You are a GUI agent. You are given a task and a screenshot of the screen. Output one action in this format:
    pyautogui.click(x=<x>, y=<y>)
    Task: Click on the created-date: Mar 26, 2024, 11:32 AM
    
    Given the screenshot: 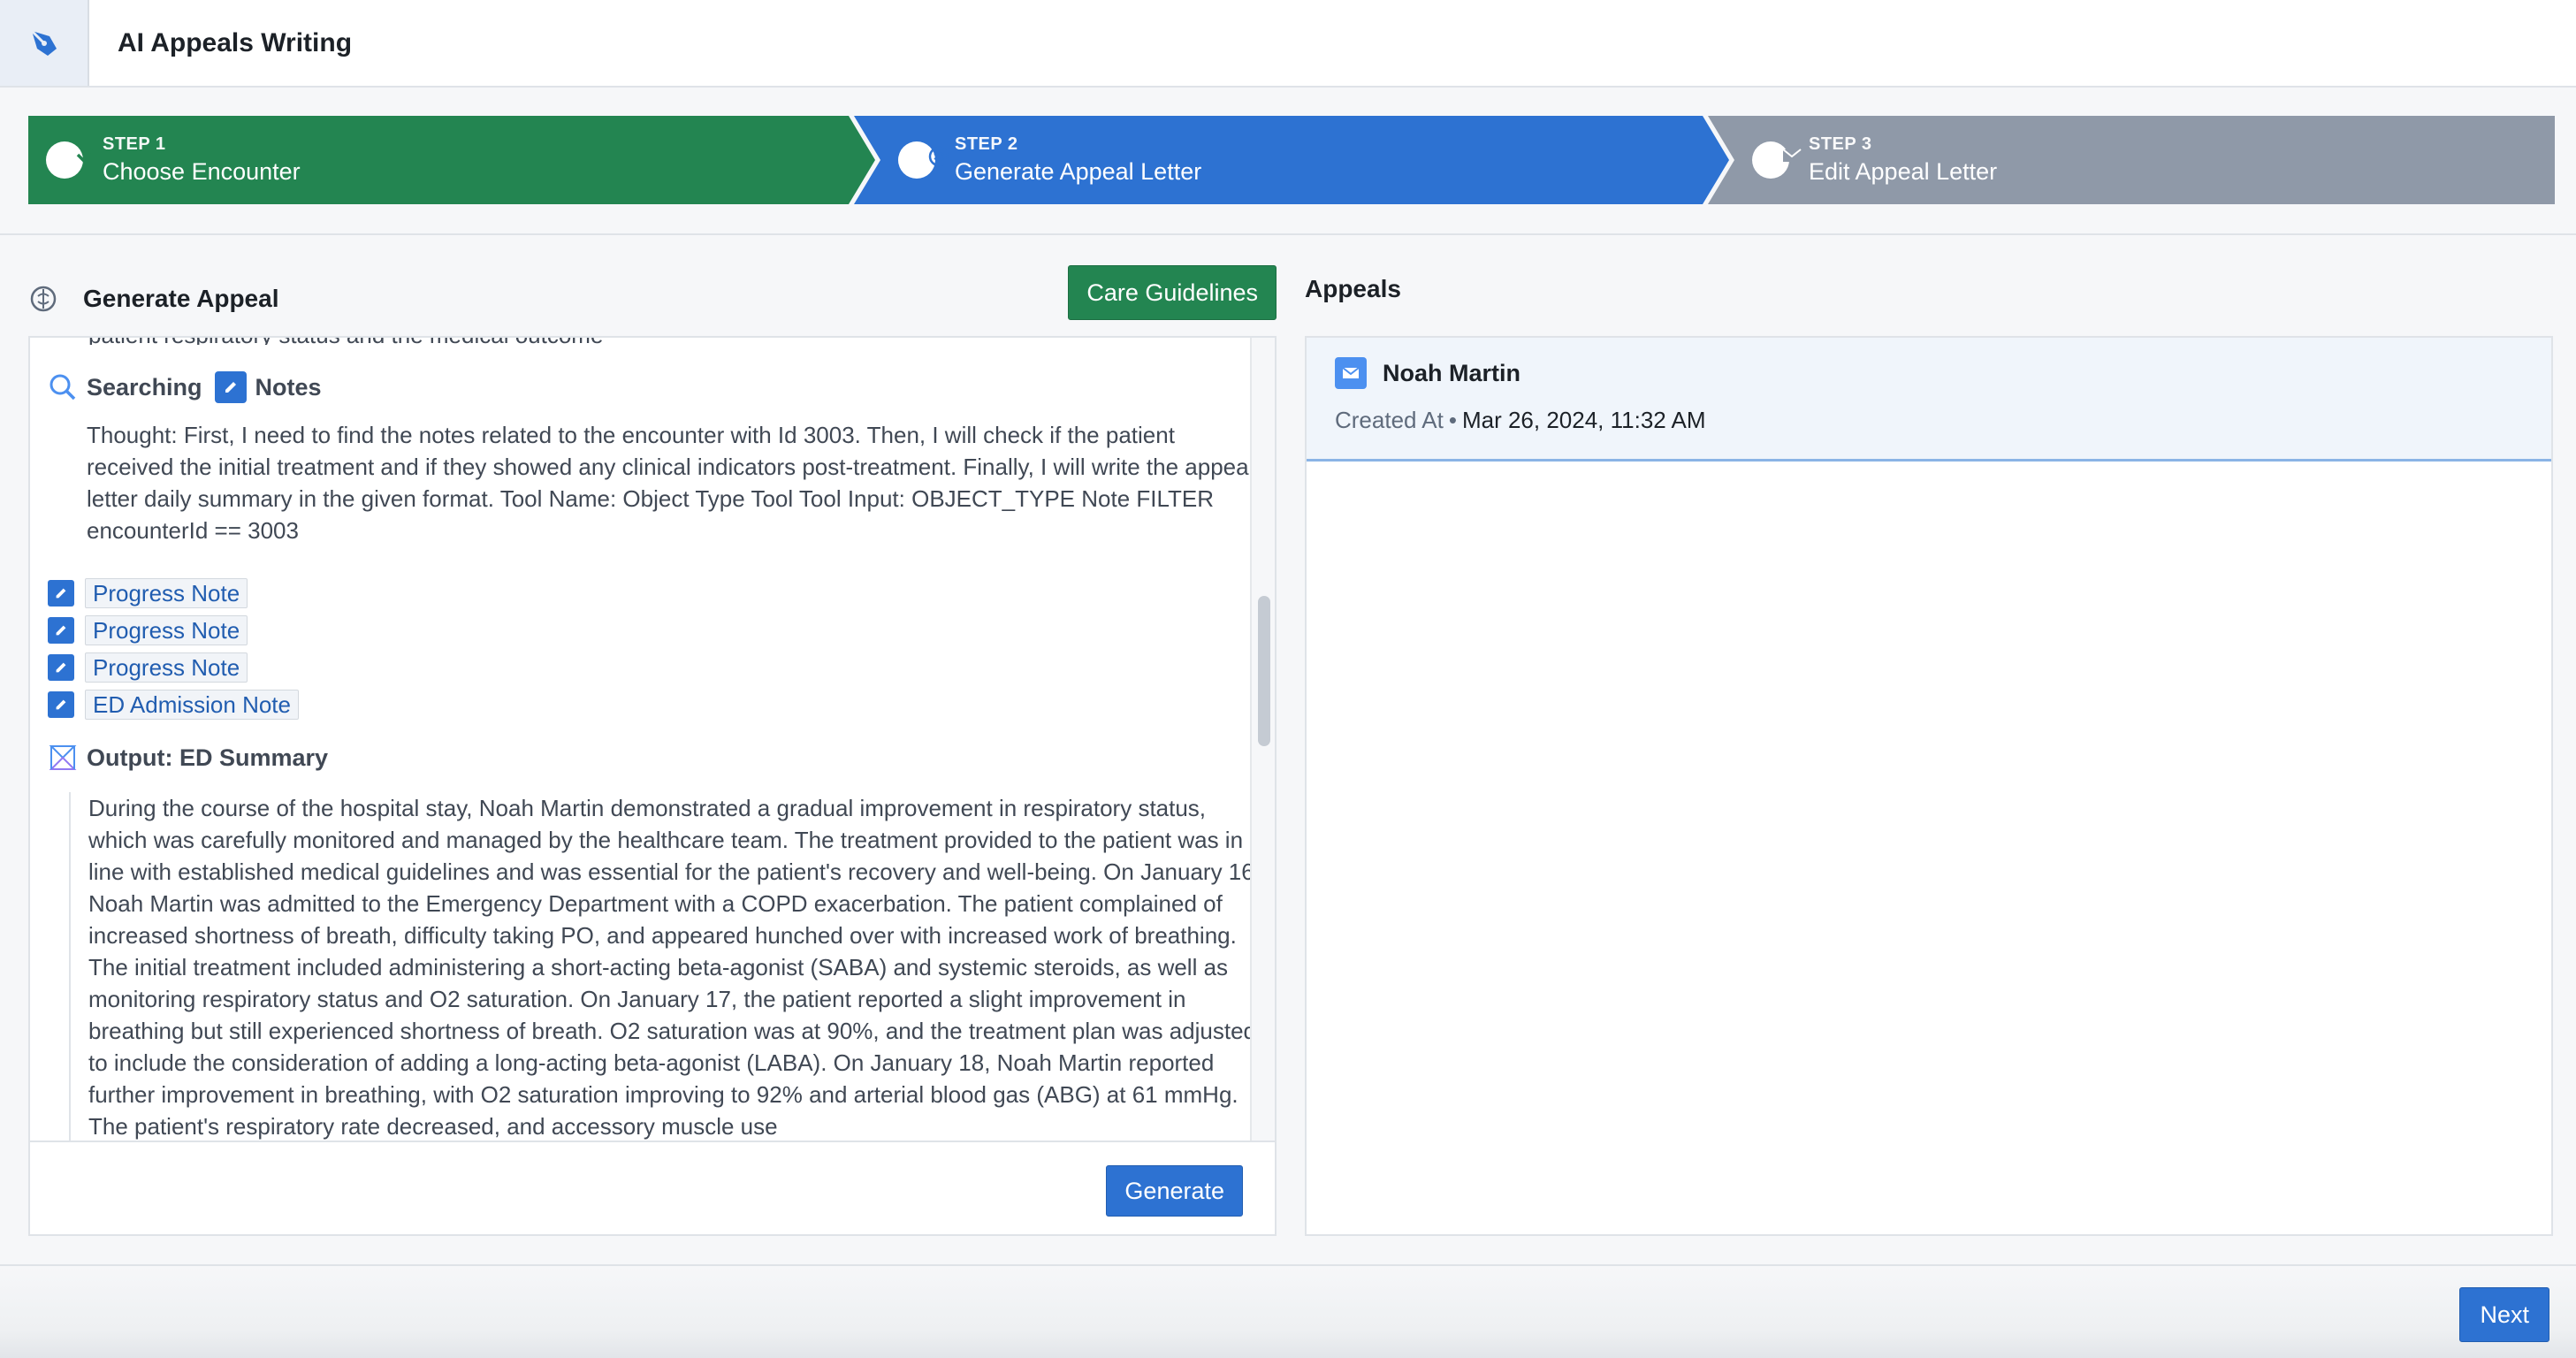 What is the action you would take?
    pyautogui.click(x=1583, y=420)
    